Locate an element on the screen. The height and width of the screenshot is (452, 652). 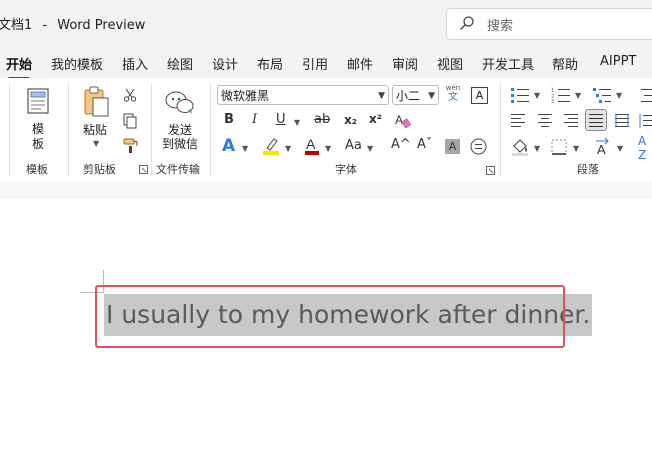
multilevel-dropdown-icon: ▼ is located at coordinates (619, 95).